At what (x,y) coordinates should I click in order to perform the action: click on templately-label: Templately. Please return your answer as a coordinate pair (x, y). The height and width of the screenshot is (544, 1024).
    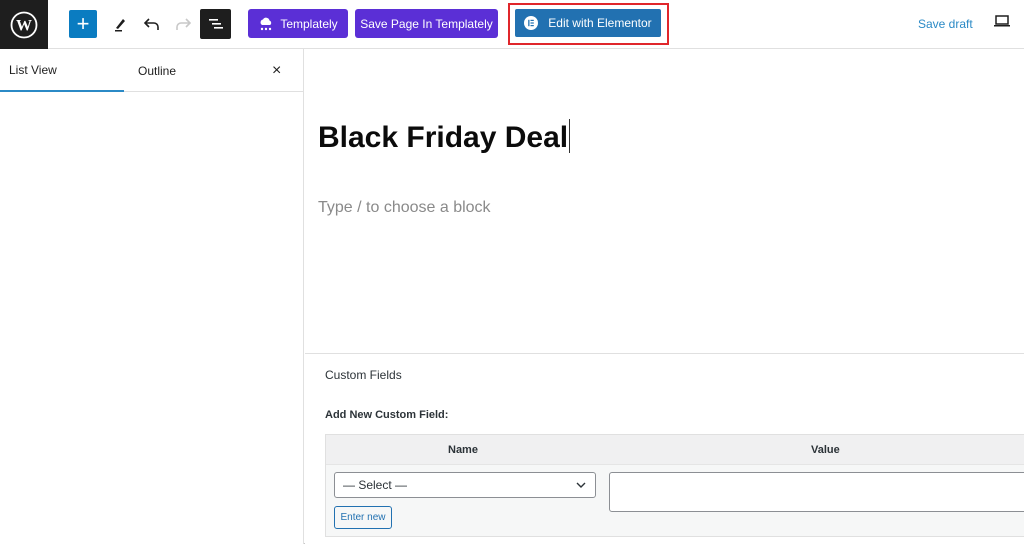
    Looking at the image, I should click on (309, 23).